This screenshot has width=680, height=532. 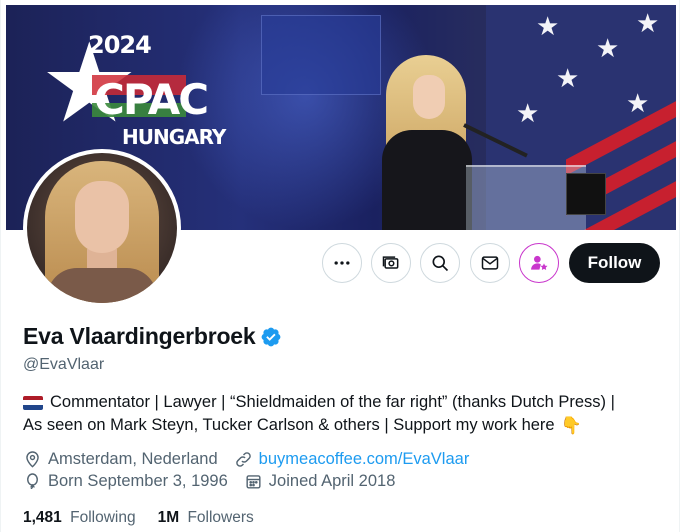 I want to click on netherlands-flag-icon, so click(x=33, y=402).